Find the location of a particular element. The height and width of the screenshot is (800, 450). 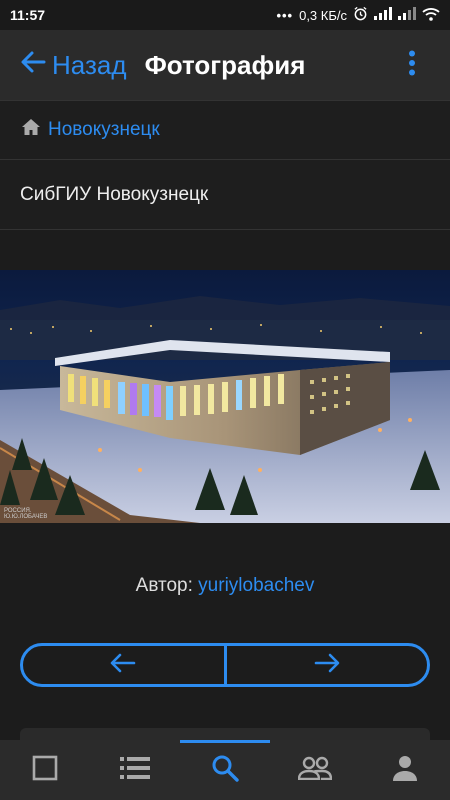

nav-item-profile is located at coordinates (405, 770).